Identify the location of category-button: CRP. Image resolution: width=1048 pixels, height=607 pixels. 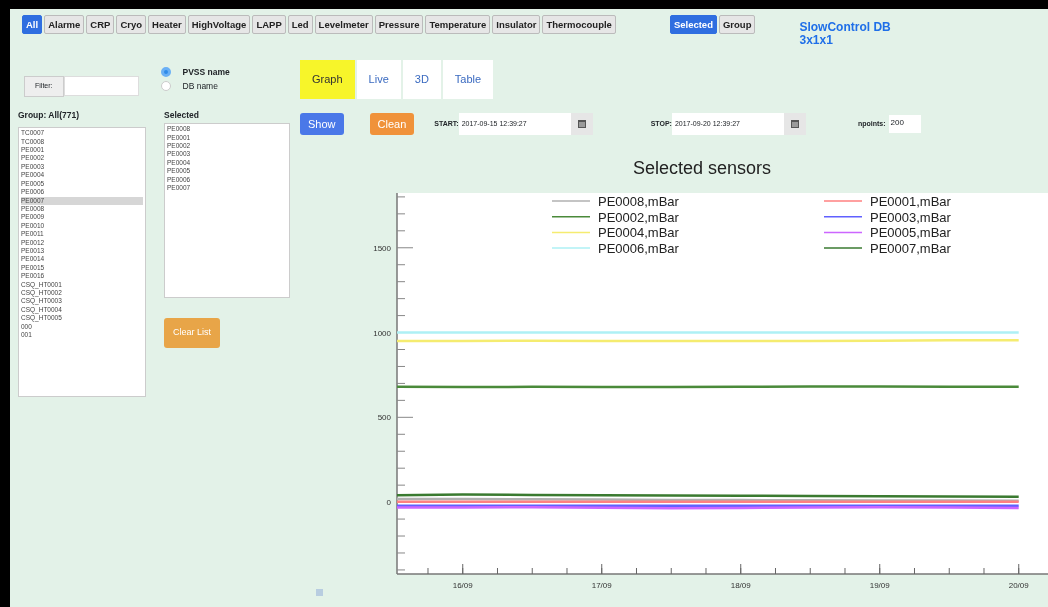
(100, 24).